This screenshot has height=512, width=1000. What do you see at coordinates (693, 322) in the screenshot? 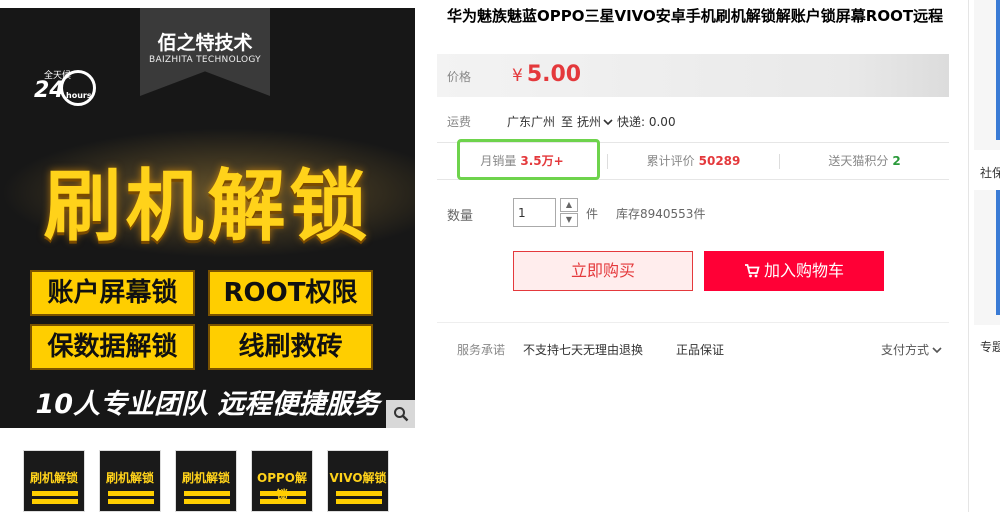
I see `section-divider` at bounding box center [693, 322].